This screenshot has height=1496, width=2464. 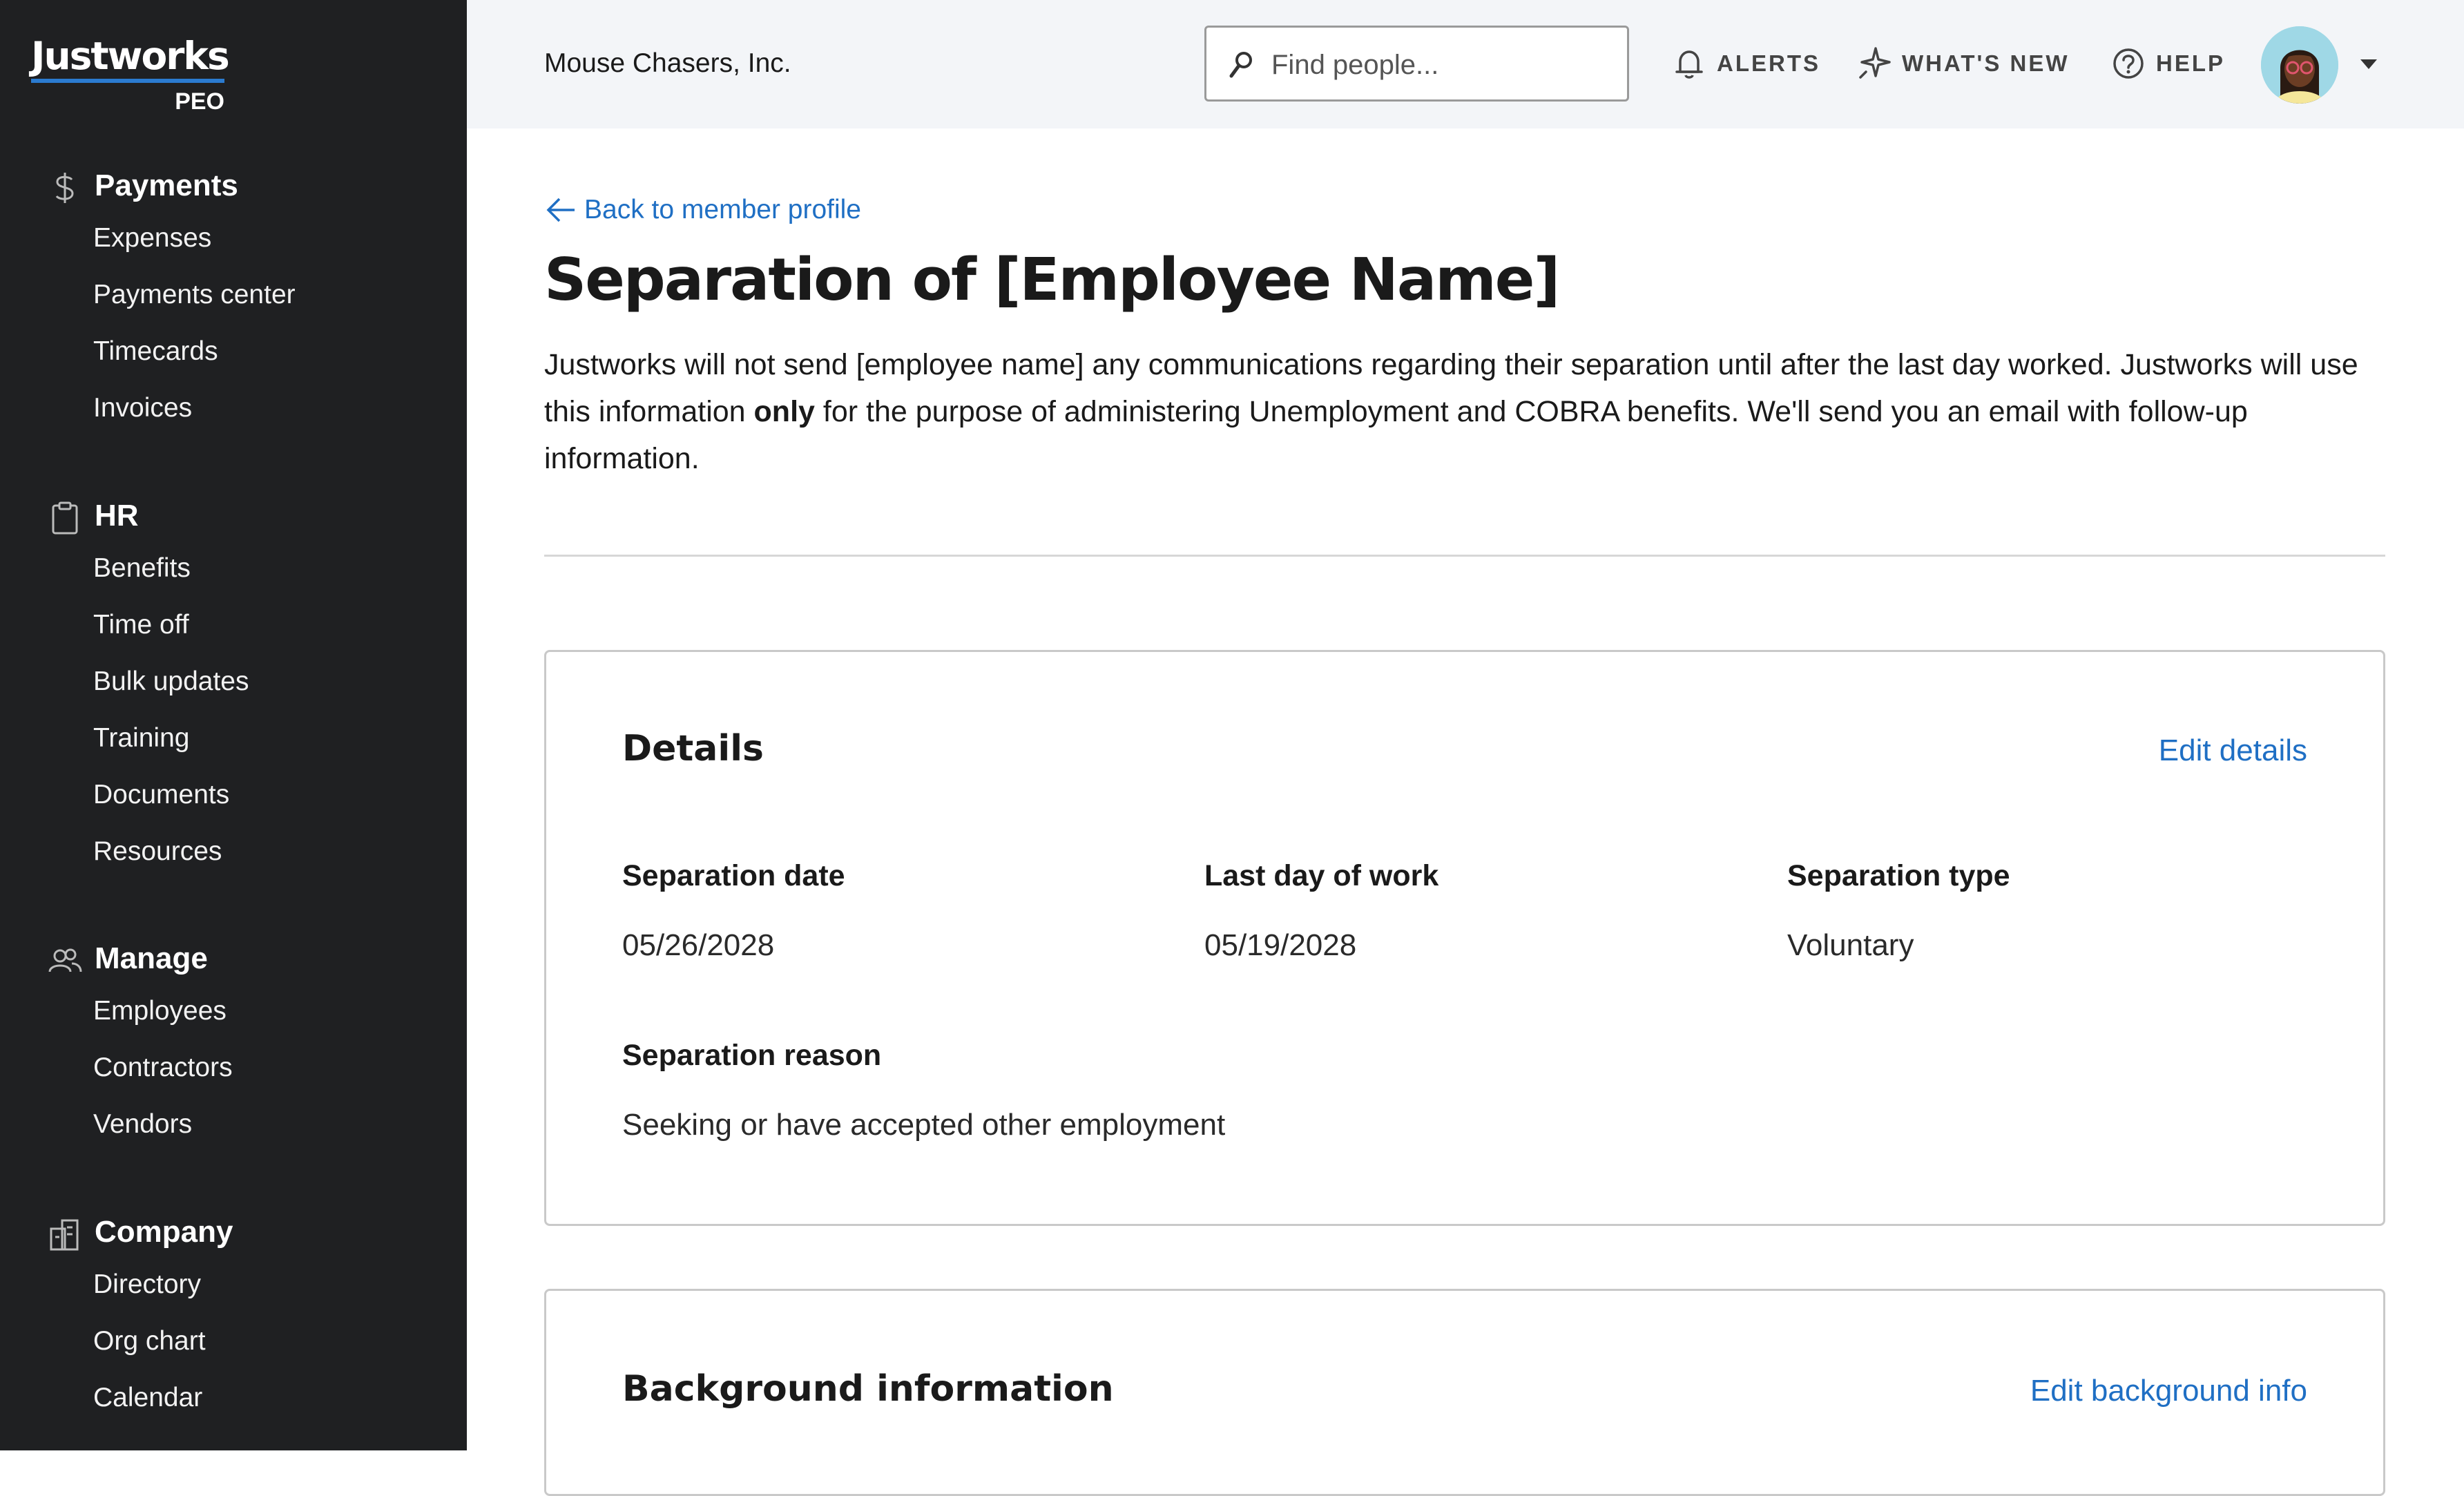 I want to click on nav-header-label: HR, so click(x=117, y=516).